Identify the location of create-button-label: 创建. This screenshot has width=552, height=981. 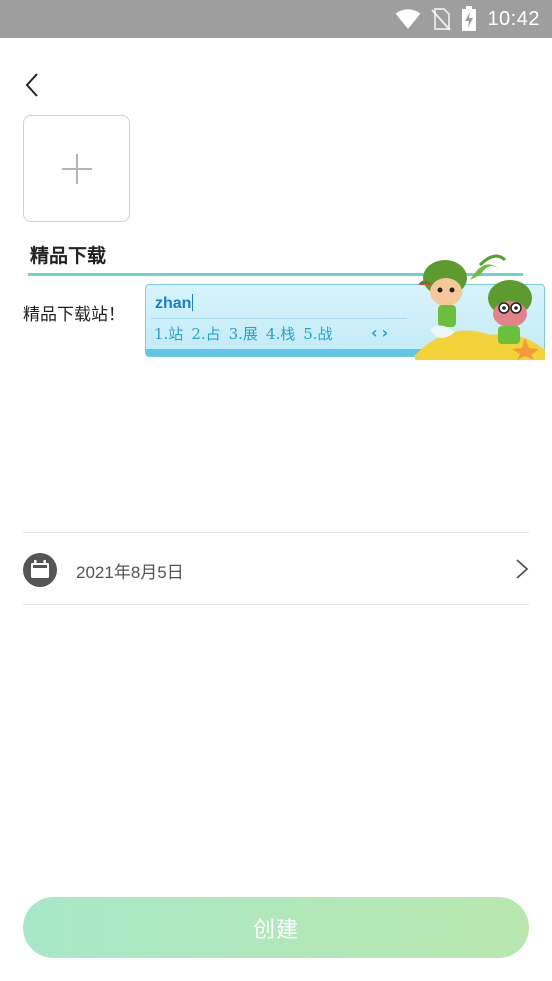
(275, 930).